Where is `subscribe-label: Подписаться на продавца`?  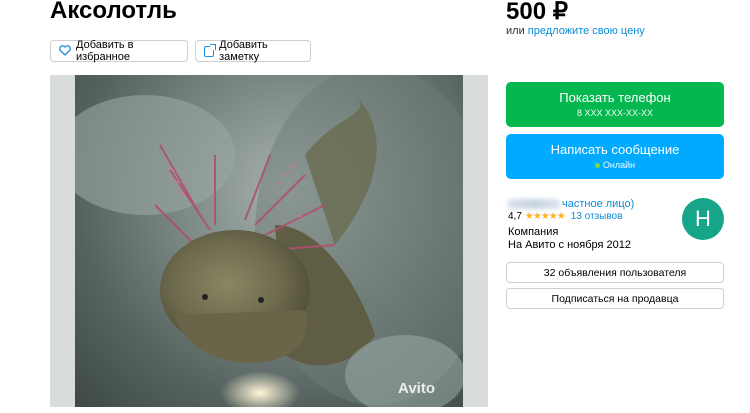 subscribe-label: Подписаться на продавца is located at coordinates (615, 298).